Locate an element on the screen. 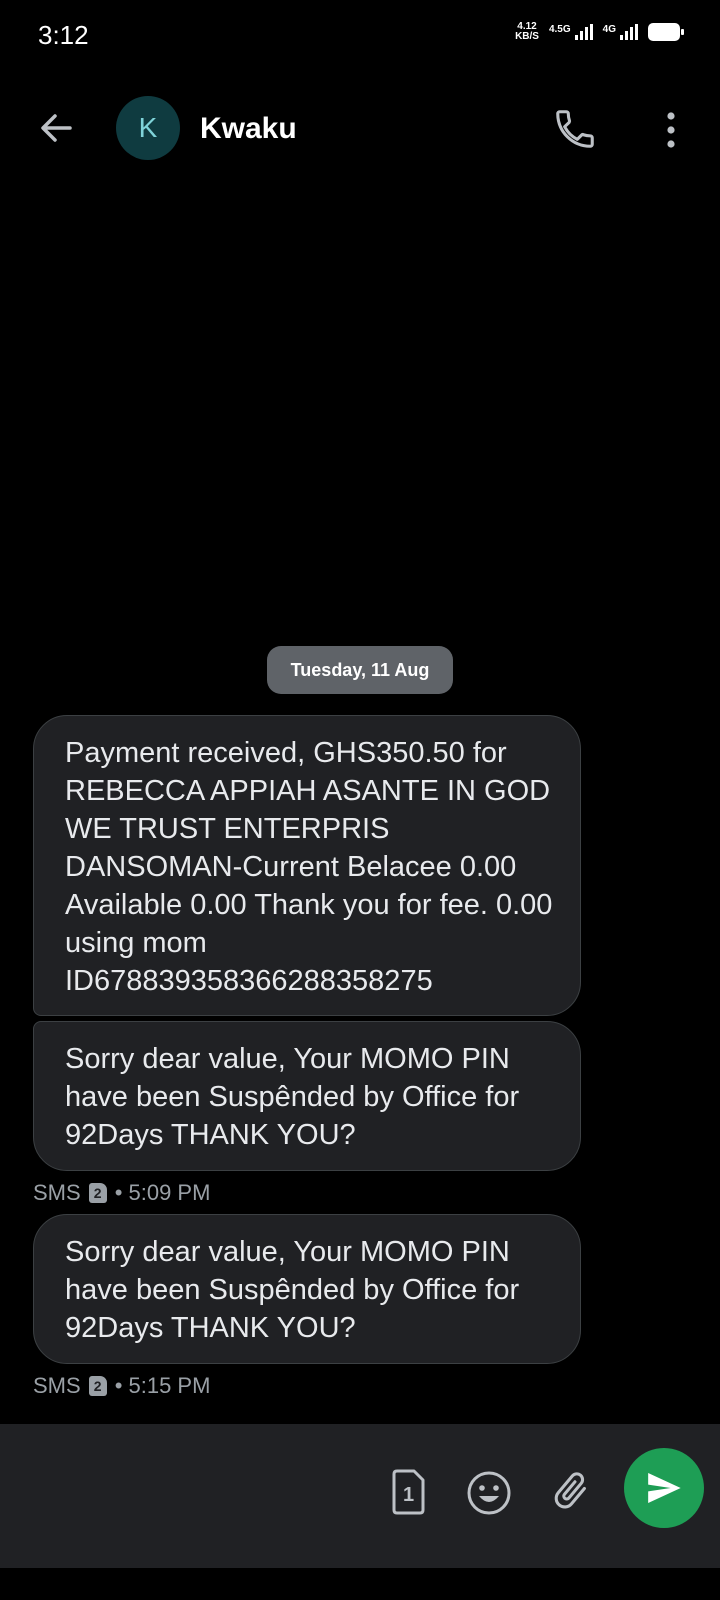 The height and width of the screenshot is (1600, 720). back-button is located at coordinates (56, 128).